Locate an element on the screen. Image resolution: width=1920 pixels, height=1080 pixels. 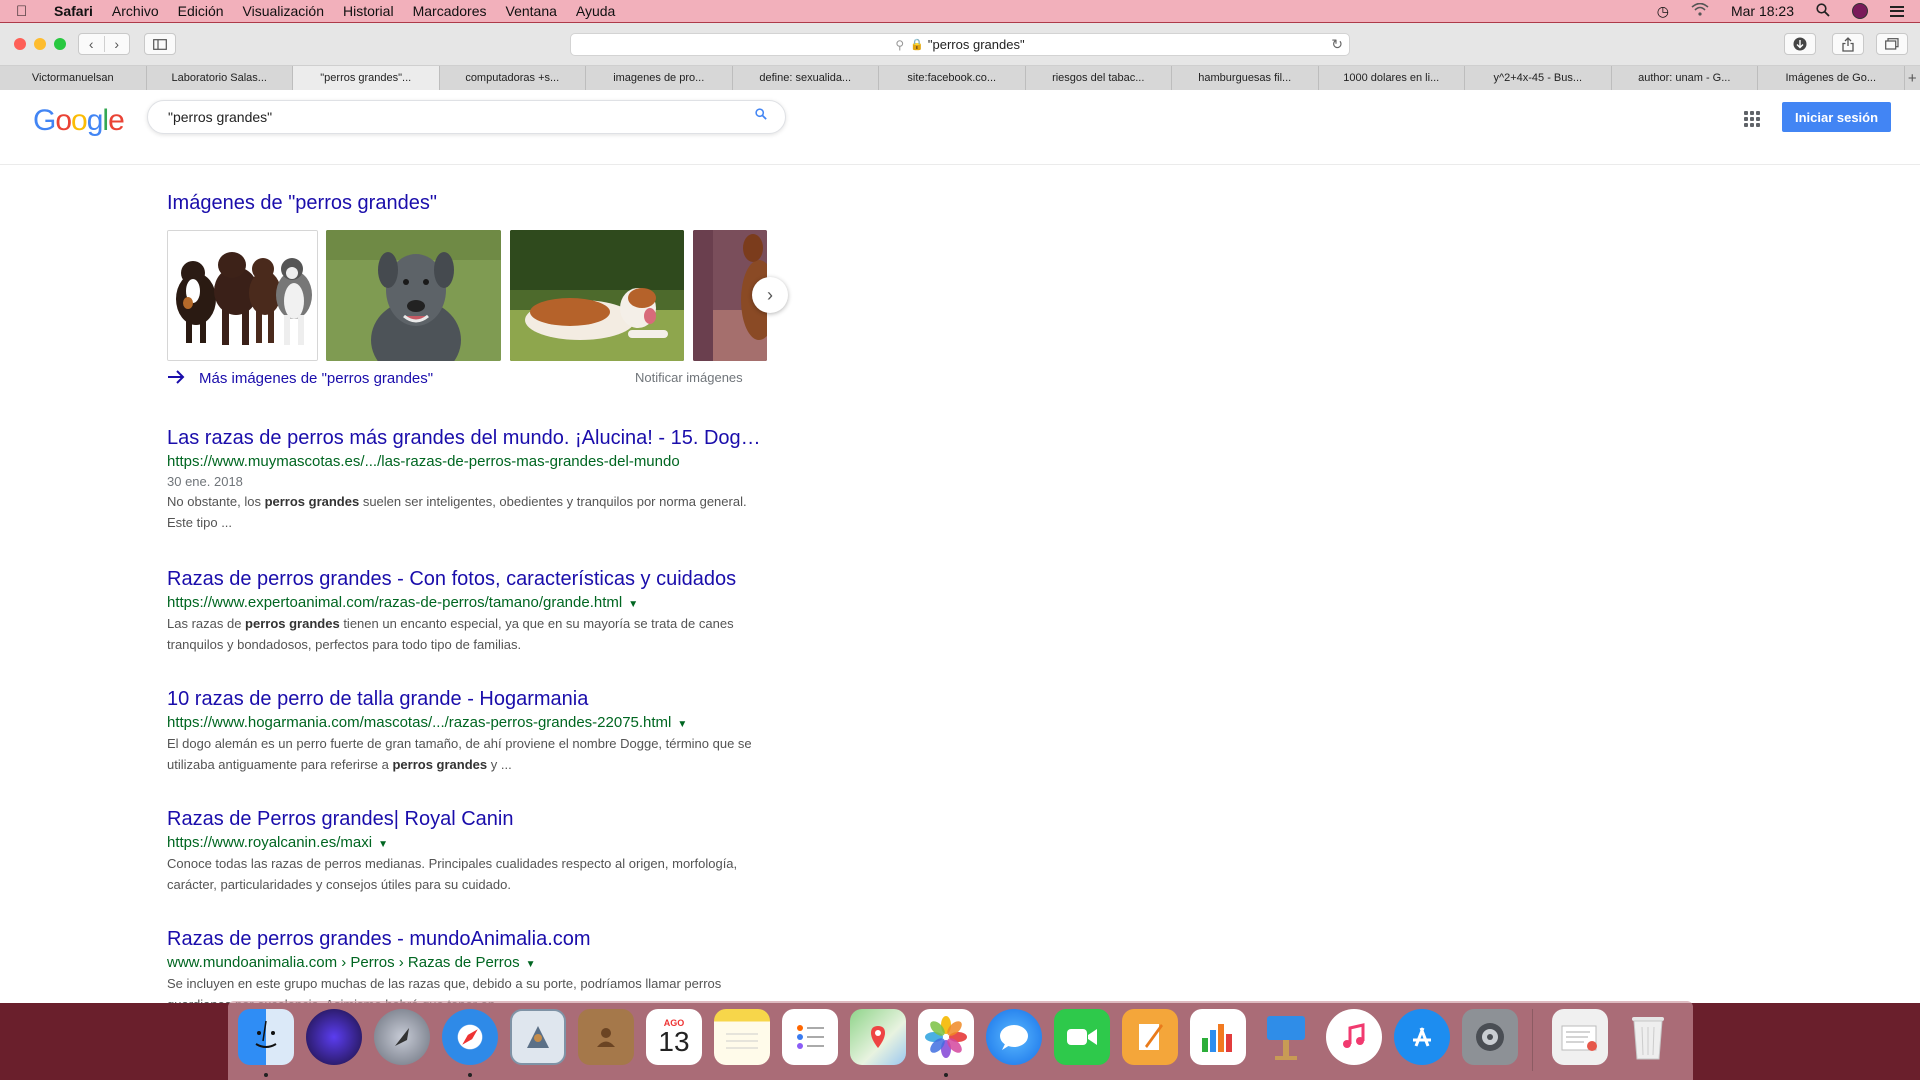
report-images-link: Notificar imágenes is located at coordinates (689, 377).